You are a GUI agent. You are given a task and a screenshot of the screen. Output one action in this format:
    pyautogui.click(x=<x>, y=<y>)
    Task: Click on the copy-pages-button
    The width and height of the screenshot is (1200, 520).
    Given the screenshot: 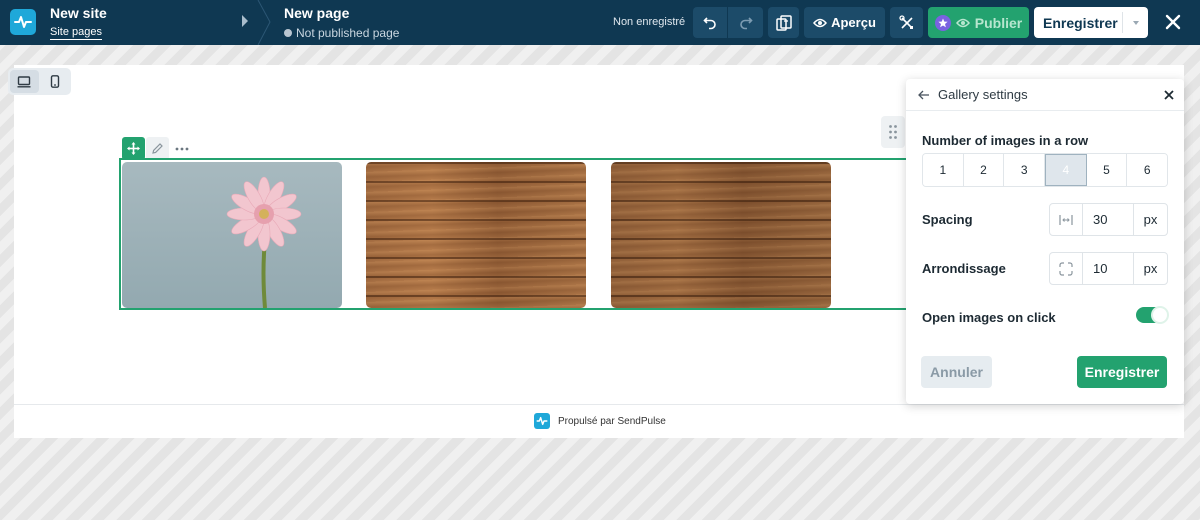 What is the action you would take?
    pyautogui.click(x=783, y=22)
    